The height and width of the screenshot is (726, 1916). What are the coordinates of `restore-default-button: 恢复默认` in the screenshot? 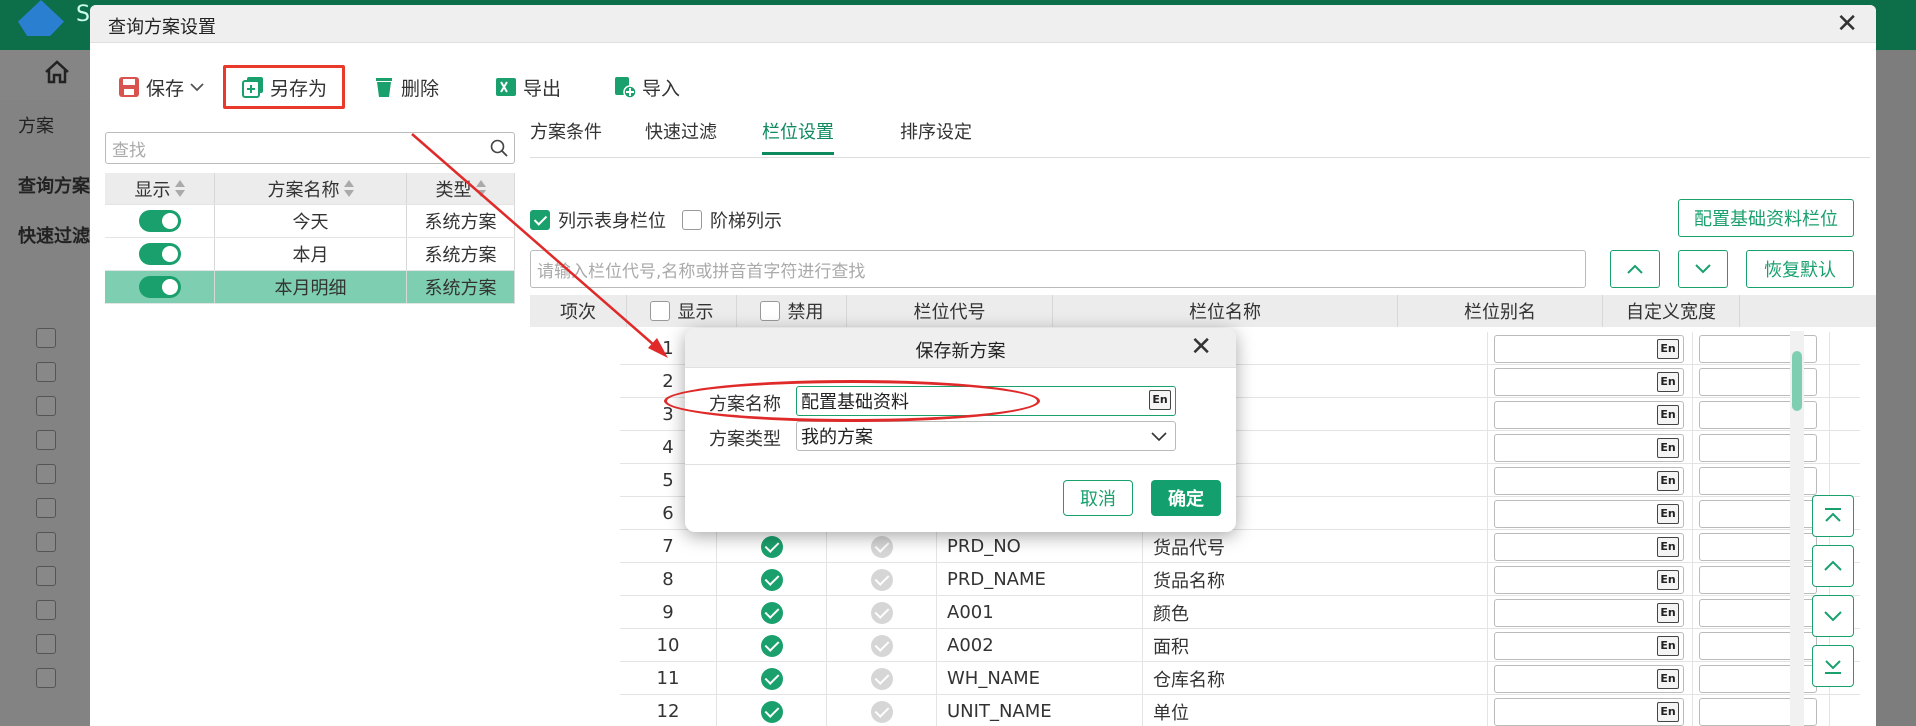 It's located at (1800, 269).